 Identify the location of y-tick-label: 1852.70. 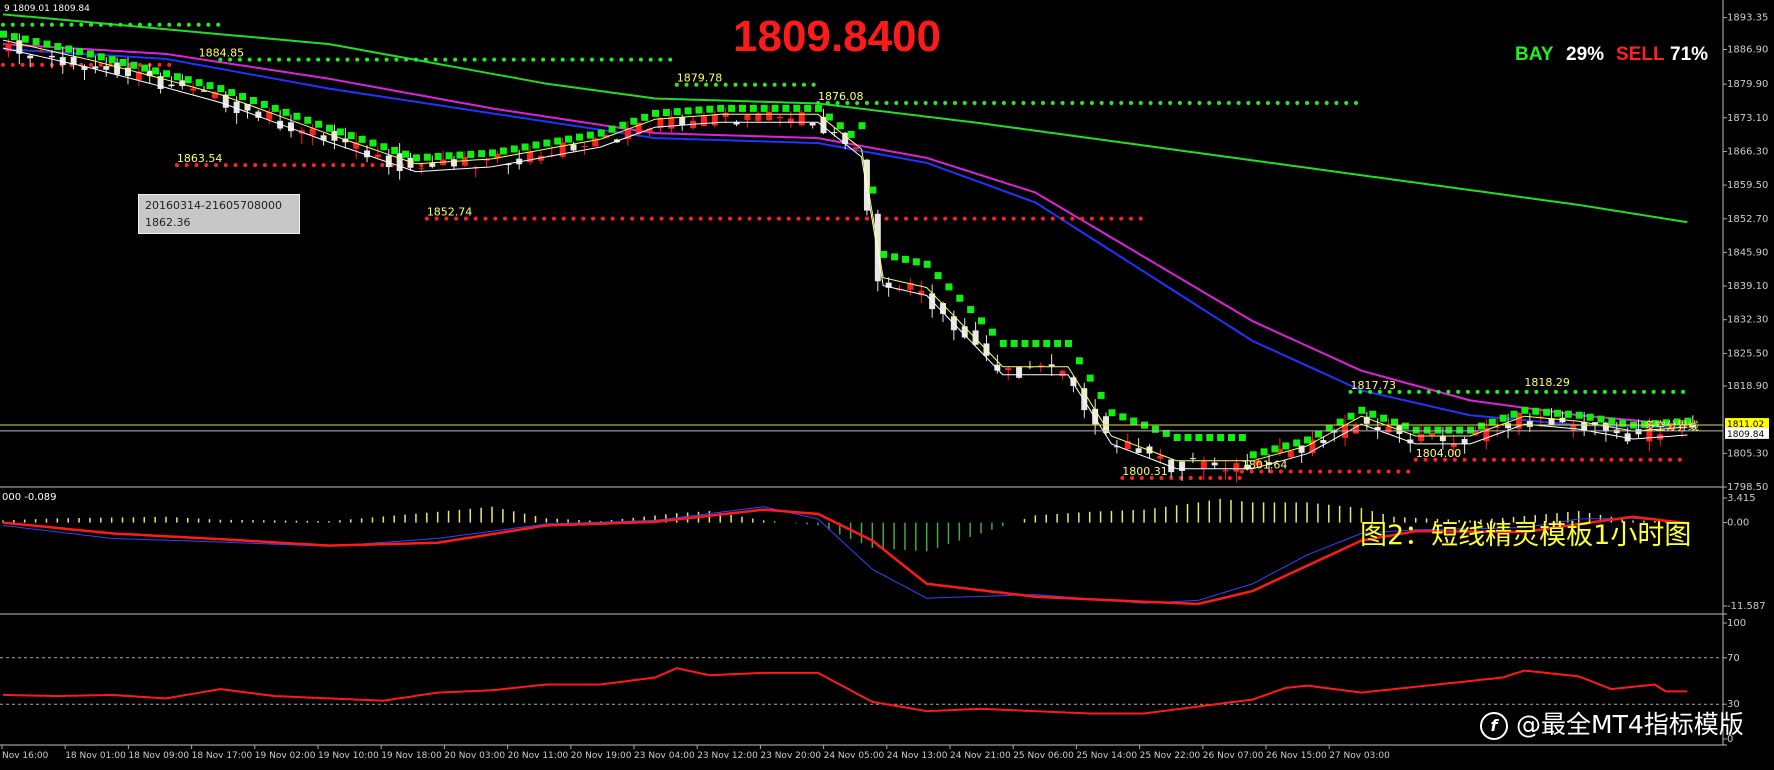
(1747, 219).